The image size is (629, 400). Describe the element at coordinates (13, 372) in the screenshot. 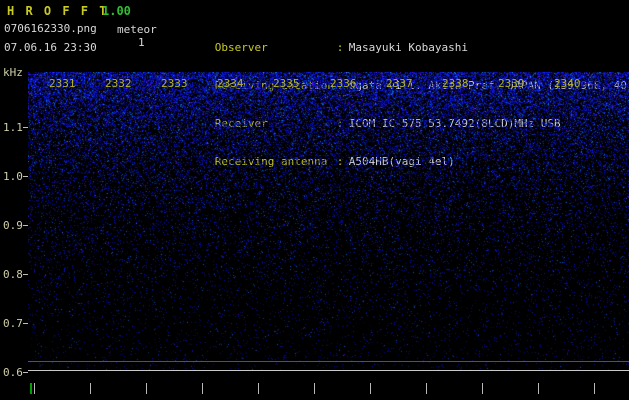

I see `freq-axis-label: 0.6` at that location.